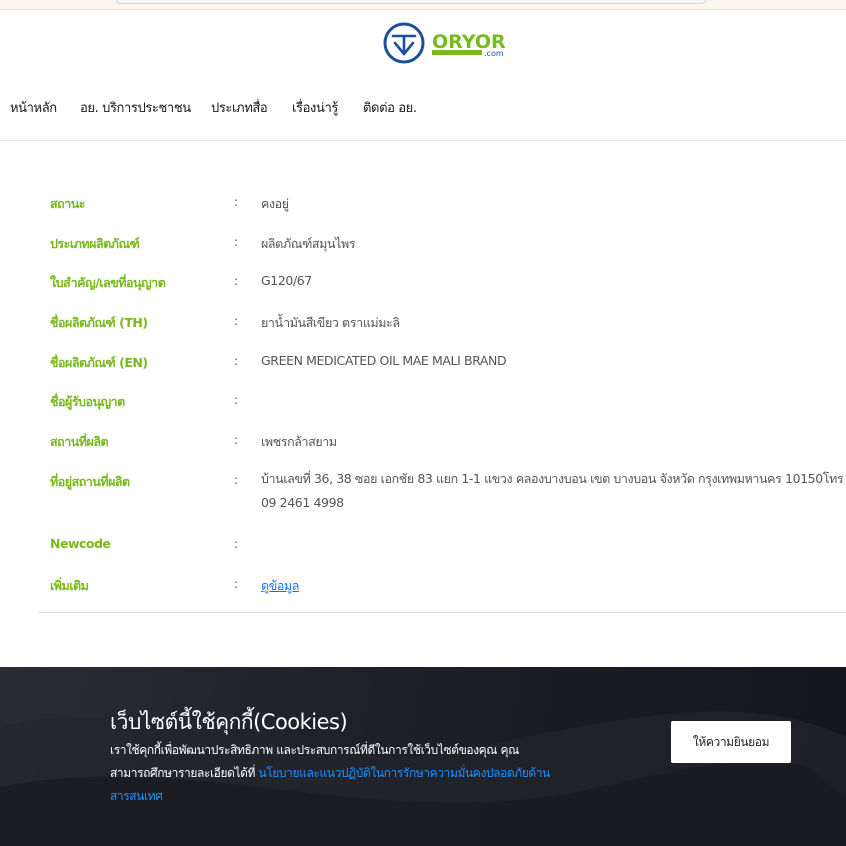 This screenshot has width=846, height=846. Describe the element at coordinates (442, 612) in the screenshot. I see `details-bottom-border` at that location.